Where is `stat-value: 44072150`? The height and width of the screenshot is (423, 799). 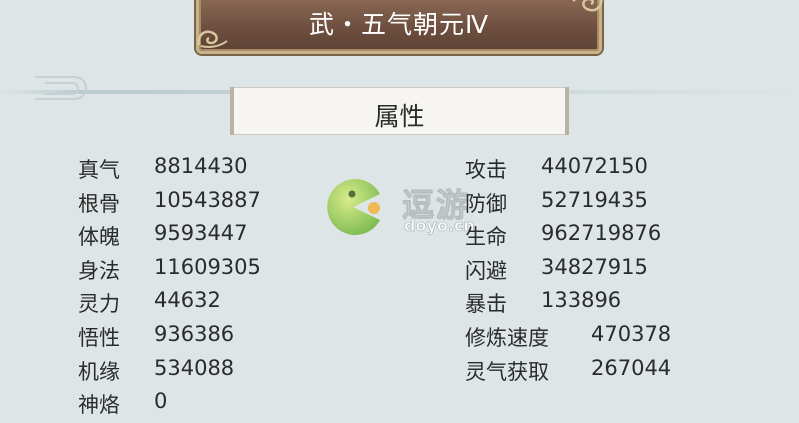 stat-value: 44072150 is located at coordinates (594, 166).